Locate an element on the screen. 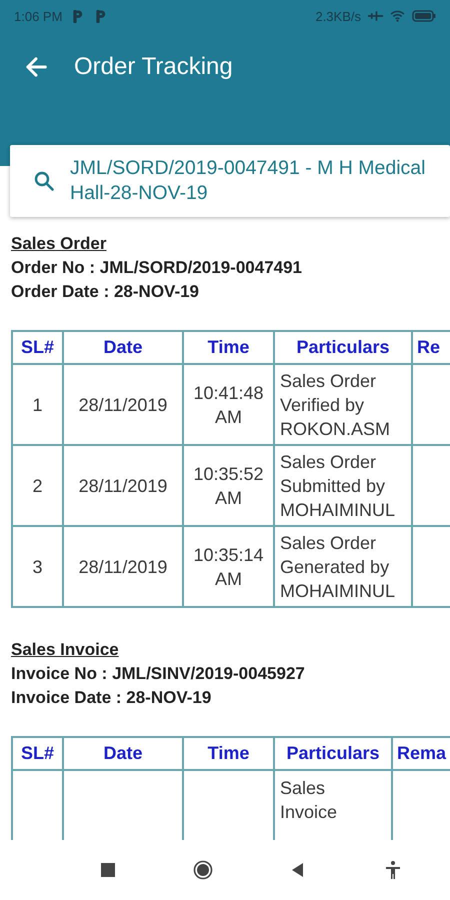 This screenshot has width=450, height=900. network-speed: 2.3KB/s is located at coordinates (338, 16).